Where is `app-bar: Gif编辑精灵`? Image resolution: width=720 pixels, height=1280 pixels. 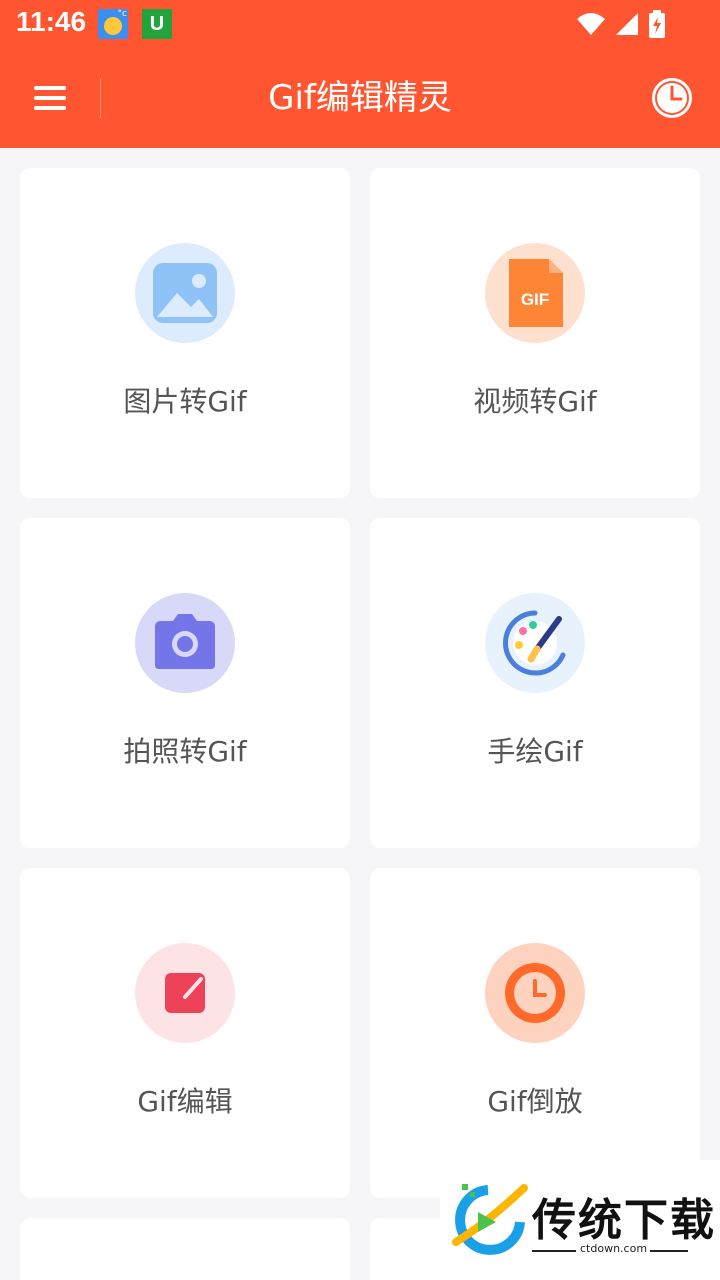 app-bar: Gif编辑精灵 is located at coordinates (360, 98).